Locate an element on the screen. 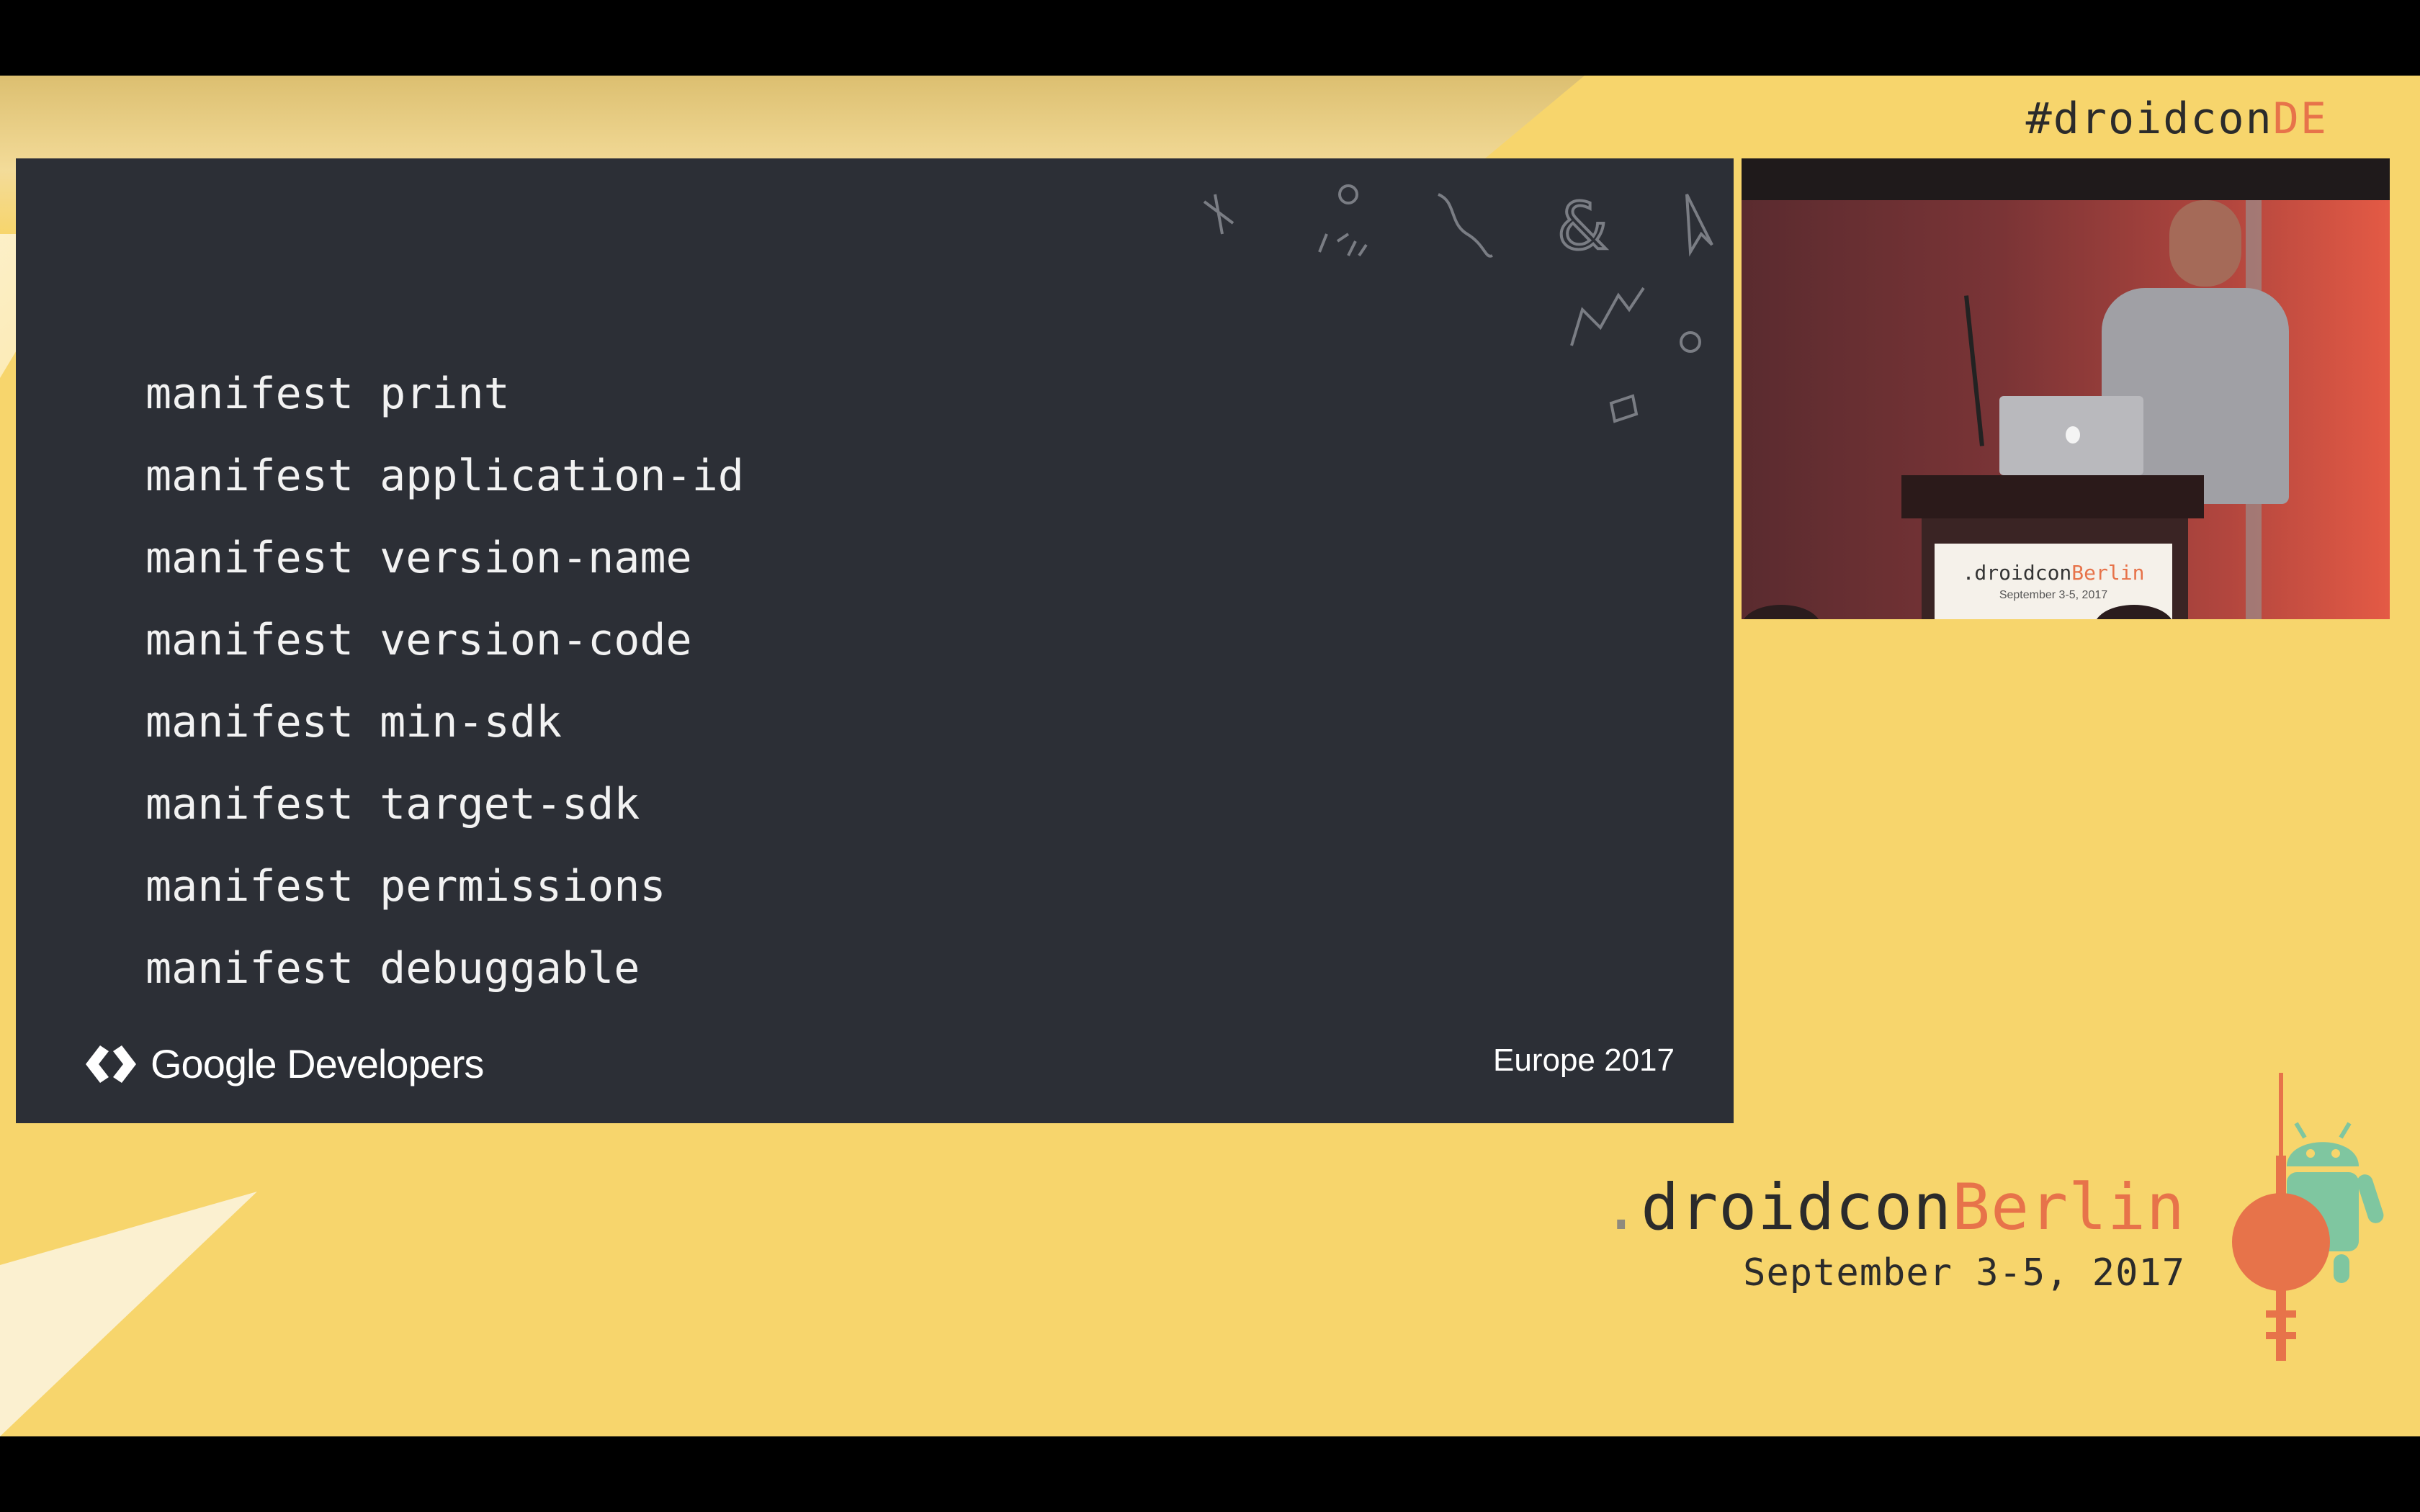 The image size is (2420, 1512). podium-top is located at coordinates (2052, 496).